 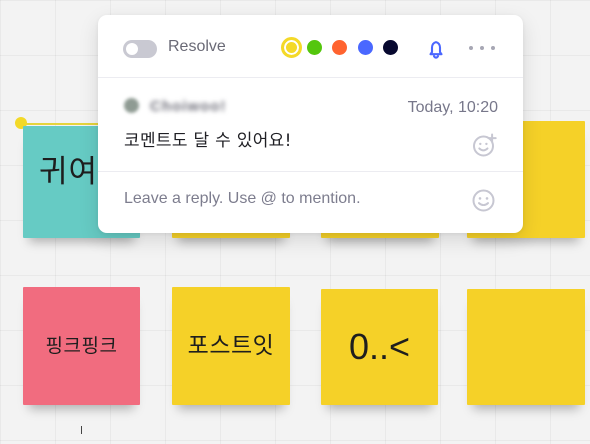 I want to click on avatar, so click(x=131, y=105).